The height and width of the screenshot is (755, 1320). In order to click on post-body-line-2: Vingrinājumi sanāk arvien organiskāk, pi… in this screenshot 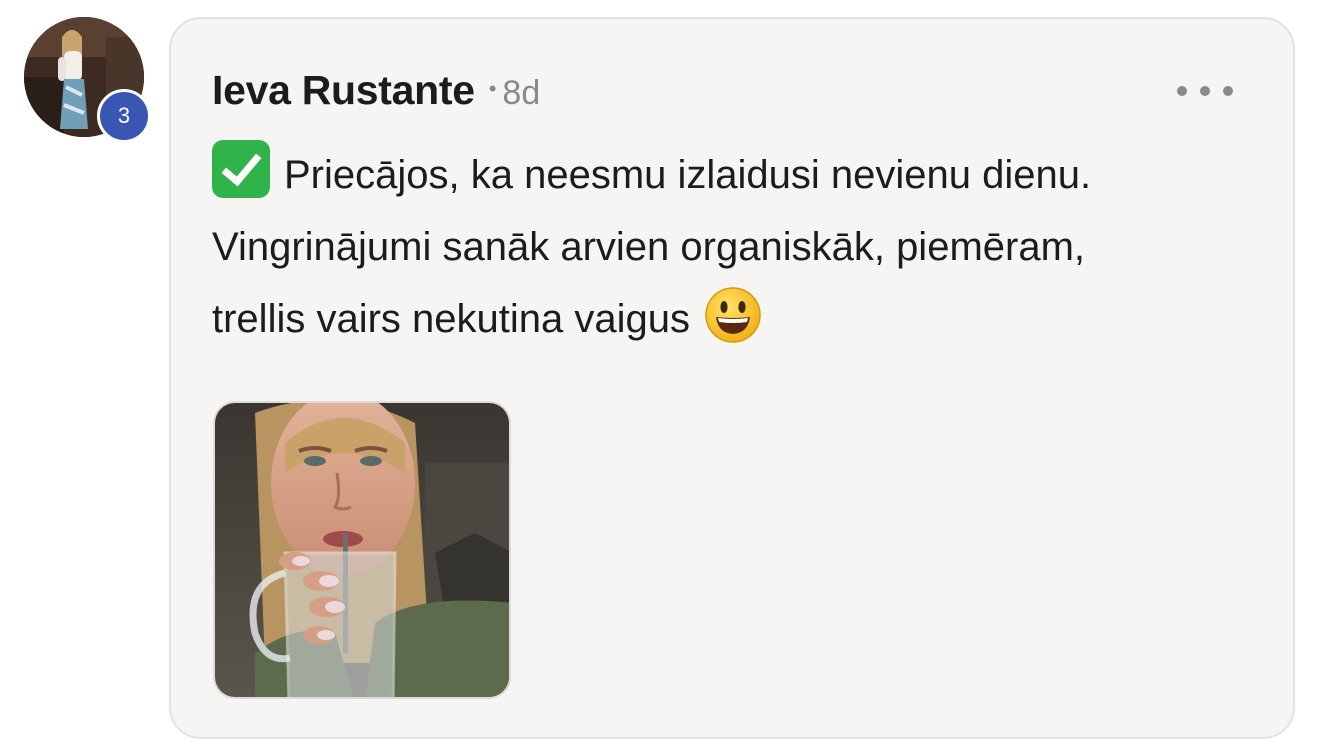, I will do `click(649, 247)`.